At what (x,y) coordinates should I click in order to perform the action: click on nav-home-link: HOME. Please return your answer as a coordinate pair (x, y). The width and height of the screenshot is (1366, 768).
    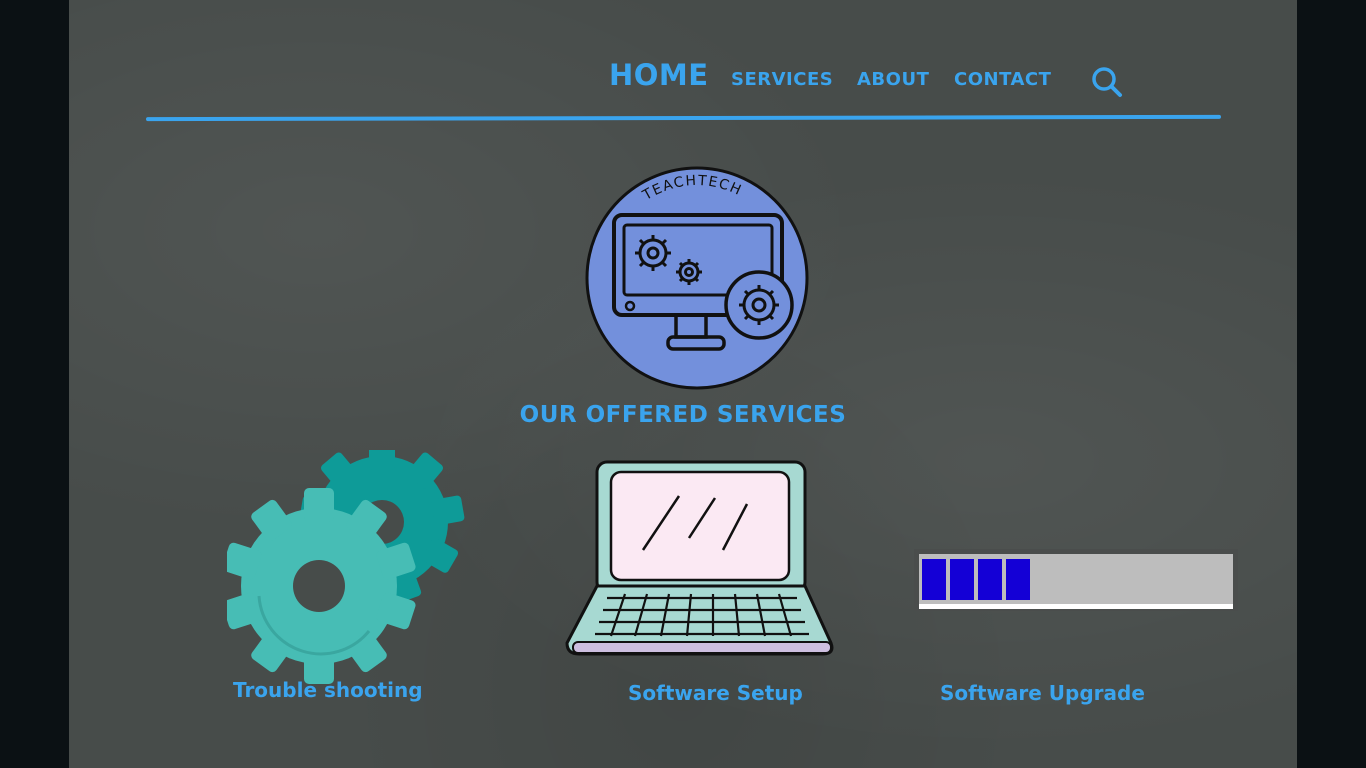
    Looking at the image, I should click on (659, 75).